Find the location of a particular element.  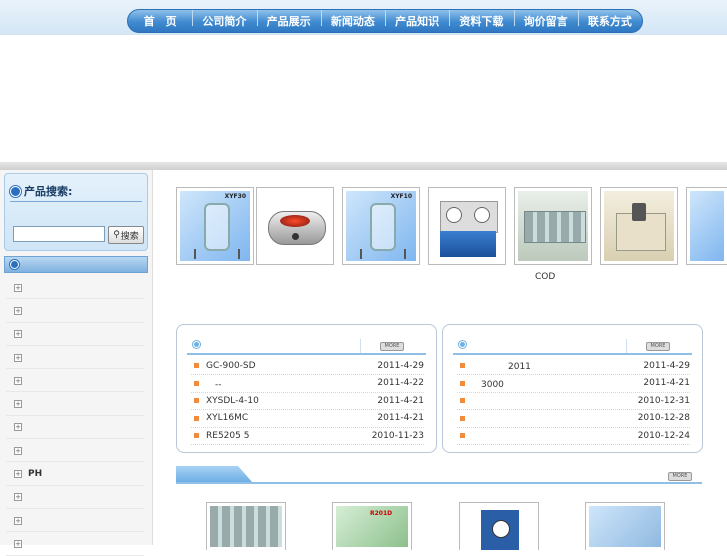

product-thumb-cod-digester is located at coordinates (553, 226).